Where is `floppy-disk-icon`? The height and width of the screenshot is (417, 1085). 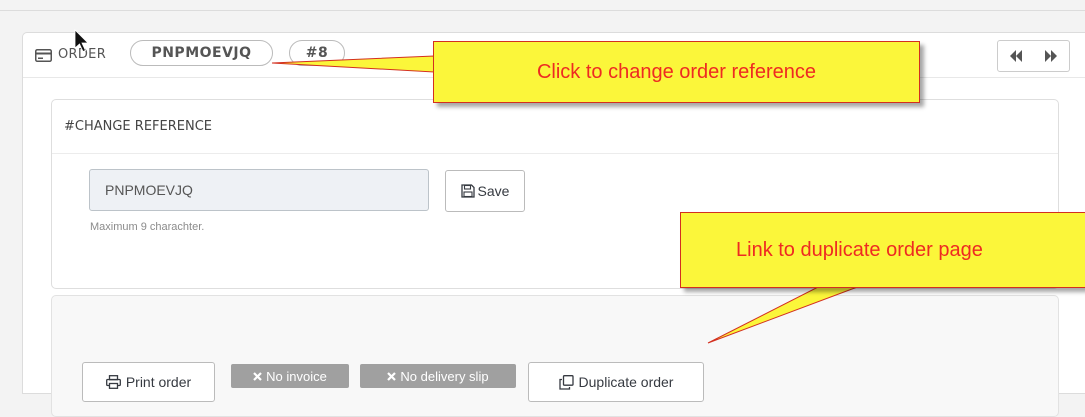 floppy-disk-icon is located at coordinates (467, 191).